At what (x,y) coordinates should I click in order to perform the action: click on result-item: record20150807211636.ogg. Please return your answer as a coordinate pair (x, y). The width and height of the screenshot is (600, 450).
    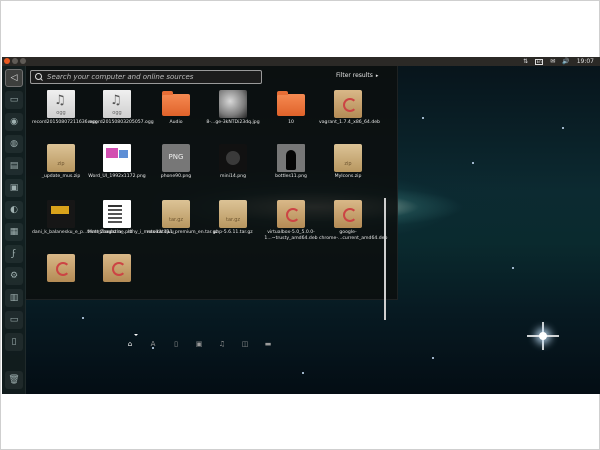
    Looking at the image, I should click on (65, 117).